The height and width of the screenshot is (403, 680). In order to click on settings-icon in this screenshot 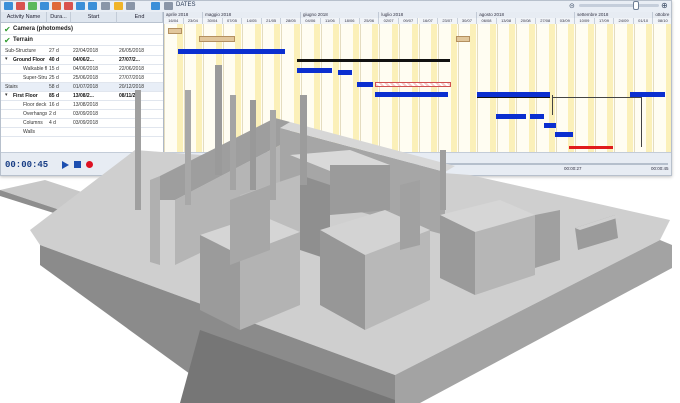, I will do `click(130, 6)`.